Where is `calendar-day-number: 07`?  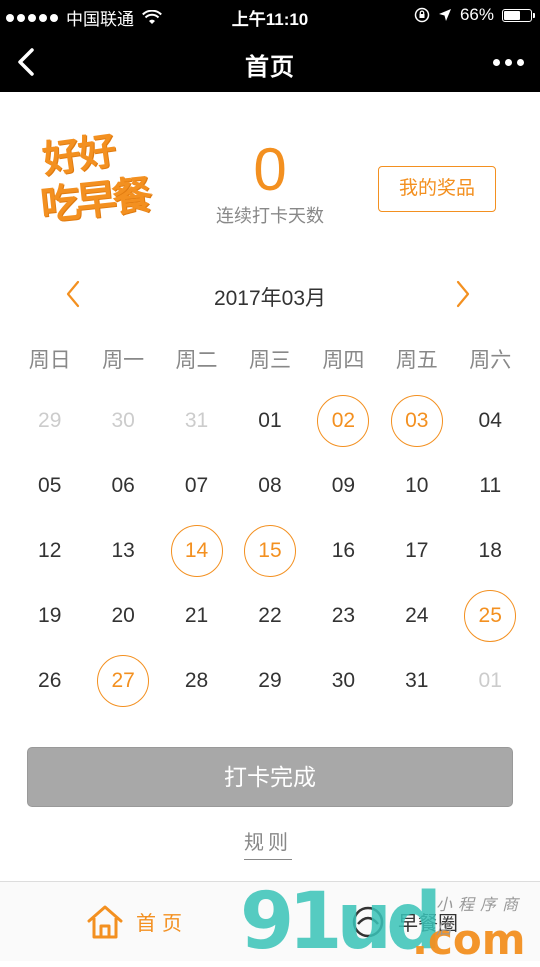
calendar-day-number: 07 is located at coordinates (196, 485).